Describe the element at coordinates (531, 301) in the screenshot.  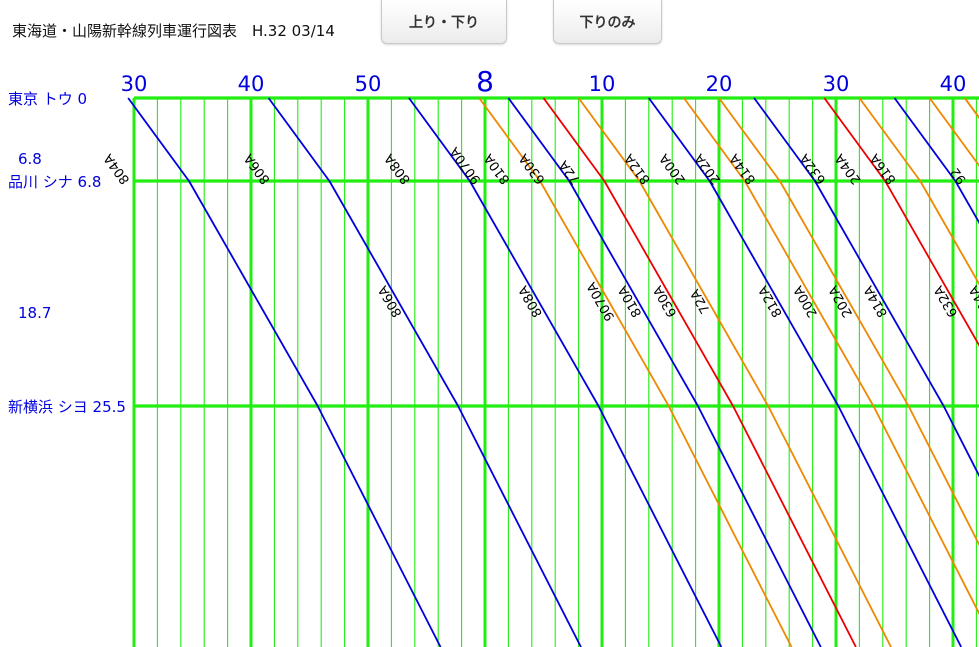
I see `train-label: 808A` at that location.